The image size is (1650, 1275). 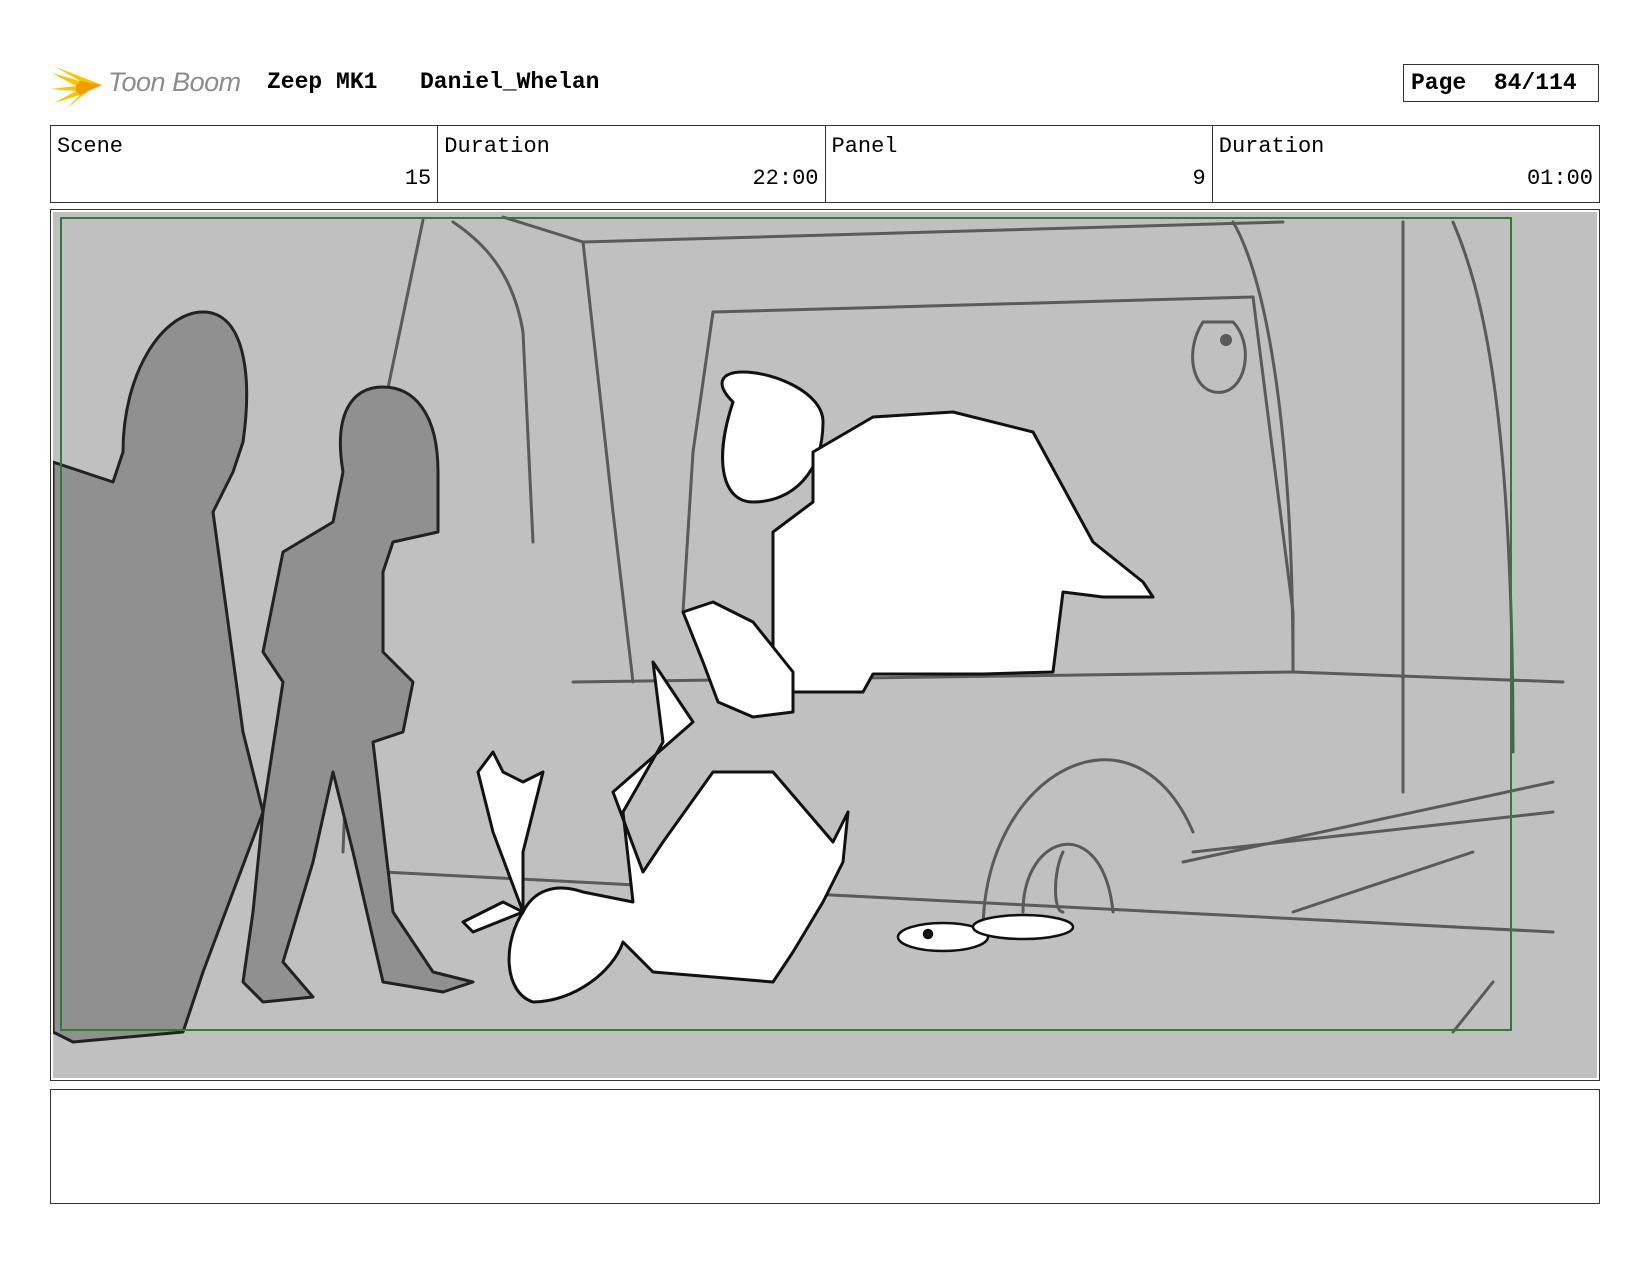 I want to click on panel-notes-box, so click(x=825, y=1146).